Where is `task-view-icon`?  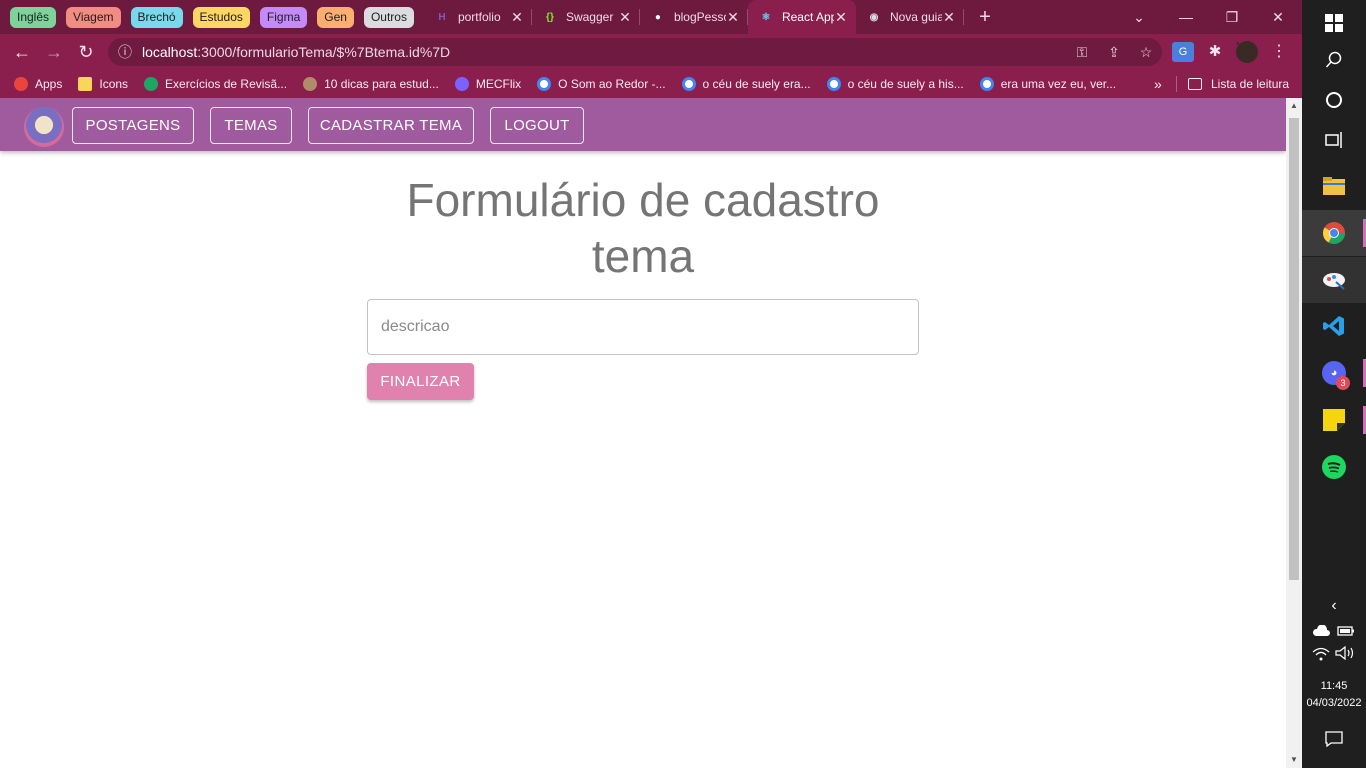
task-view-icon is located at coordinates (1334, 140).